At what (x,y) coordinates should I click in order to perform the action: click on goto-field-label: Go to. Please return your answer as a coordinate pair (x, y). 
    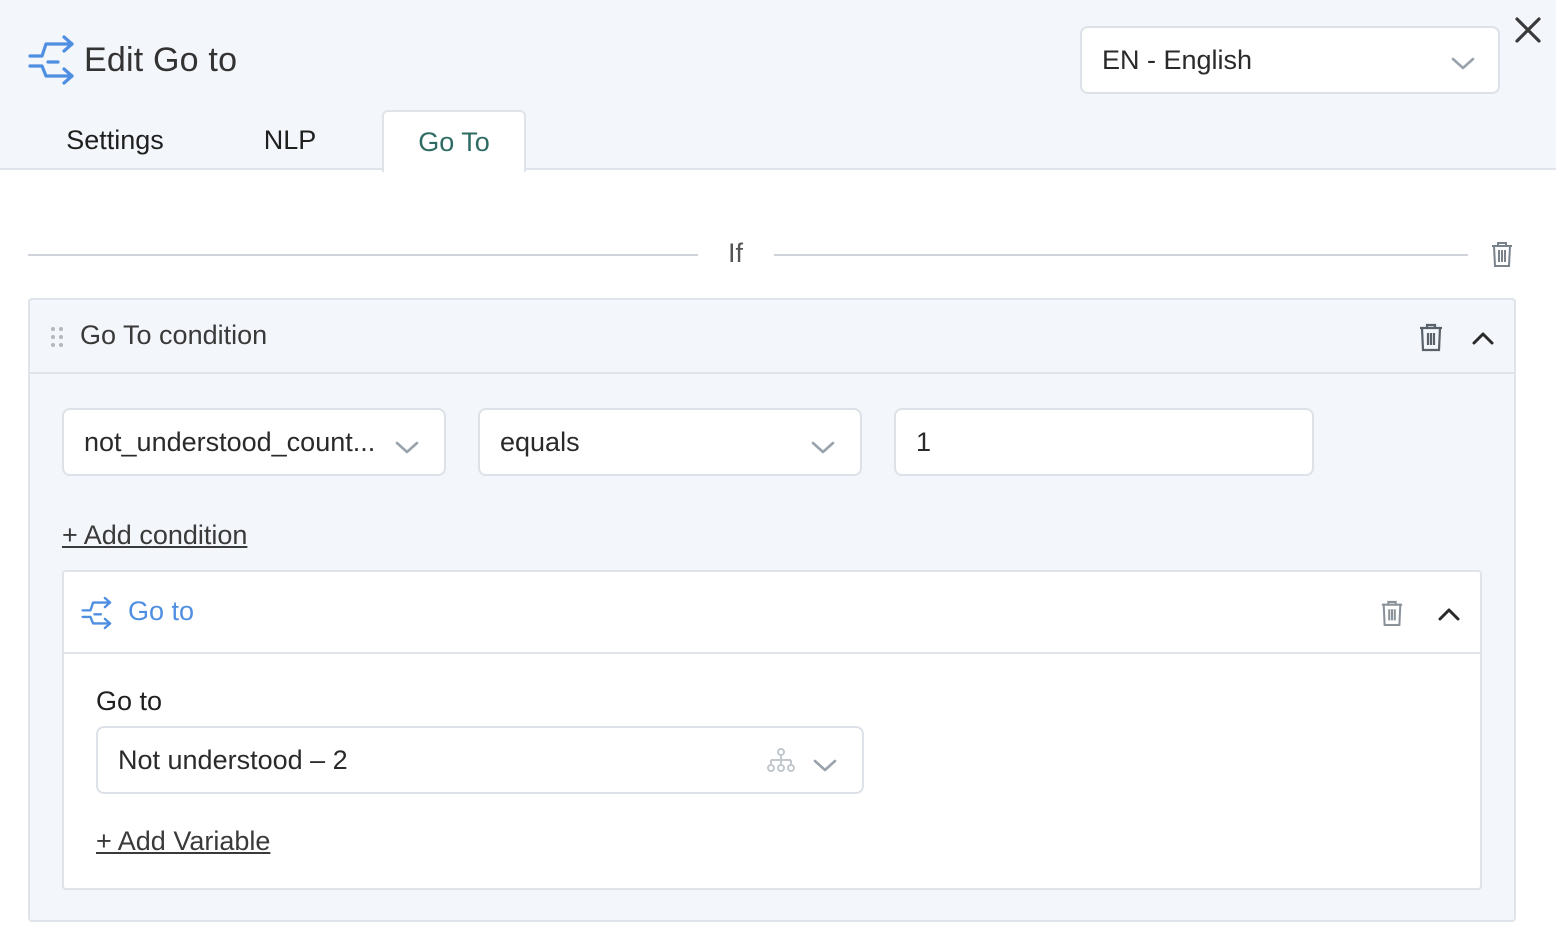
    Looking at the image, I should click on (129, 701).